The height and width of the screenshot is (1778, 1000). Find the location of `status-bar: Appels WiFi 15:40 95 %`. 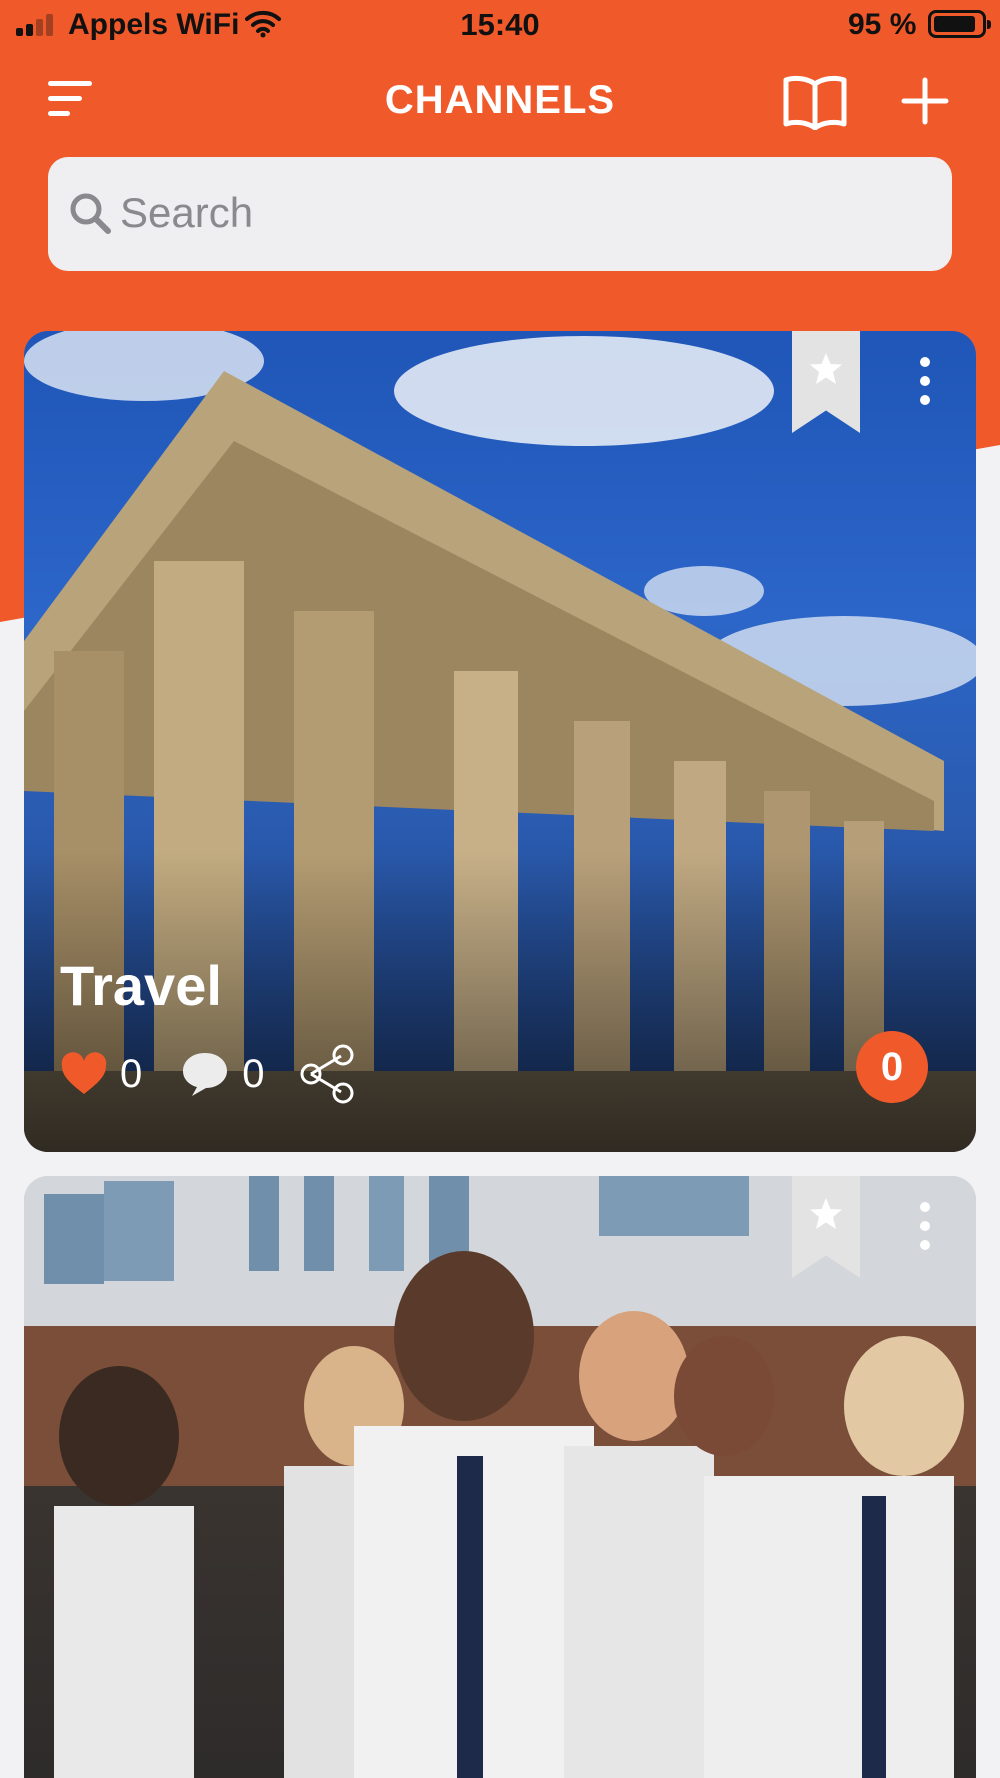

status-bar: Appels WiFi 15:40 95 % is located at coordinates (500, 25).